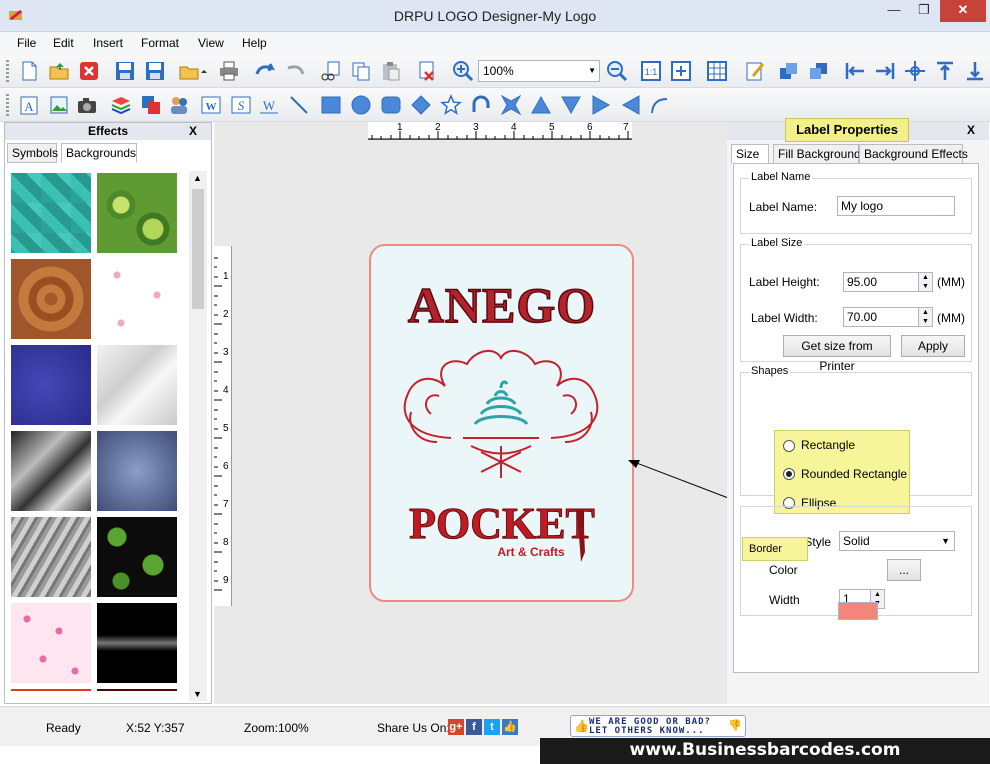 The width and height of the screenshot is (990, 764). I want to click on bring-forward-icon, so click(789, 71).